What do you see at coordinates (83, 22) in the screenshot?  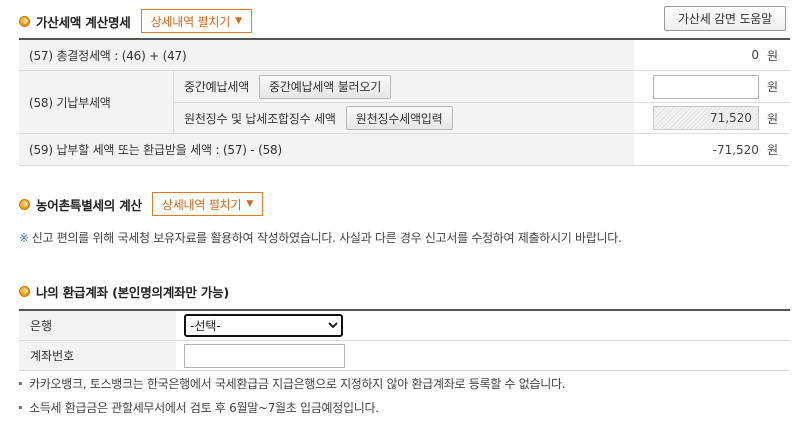 I see `tax-section-title: 가산세액 계산명세` at bounding box center [83, 22].